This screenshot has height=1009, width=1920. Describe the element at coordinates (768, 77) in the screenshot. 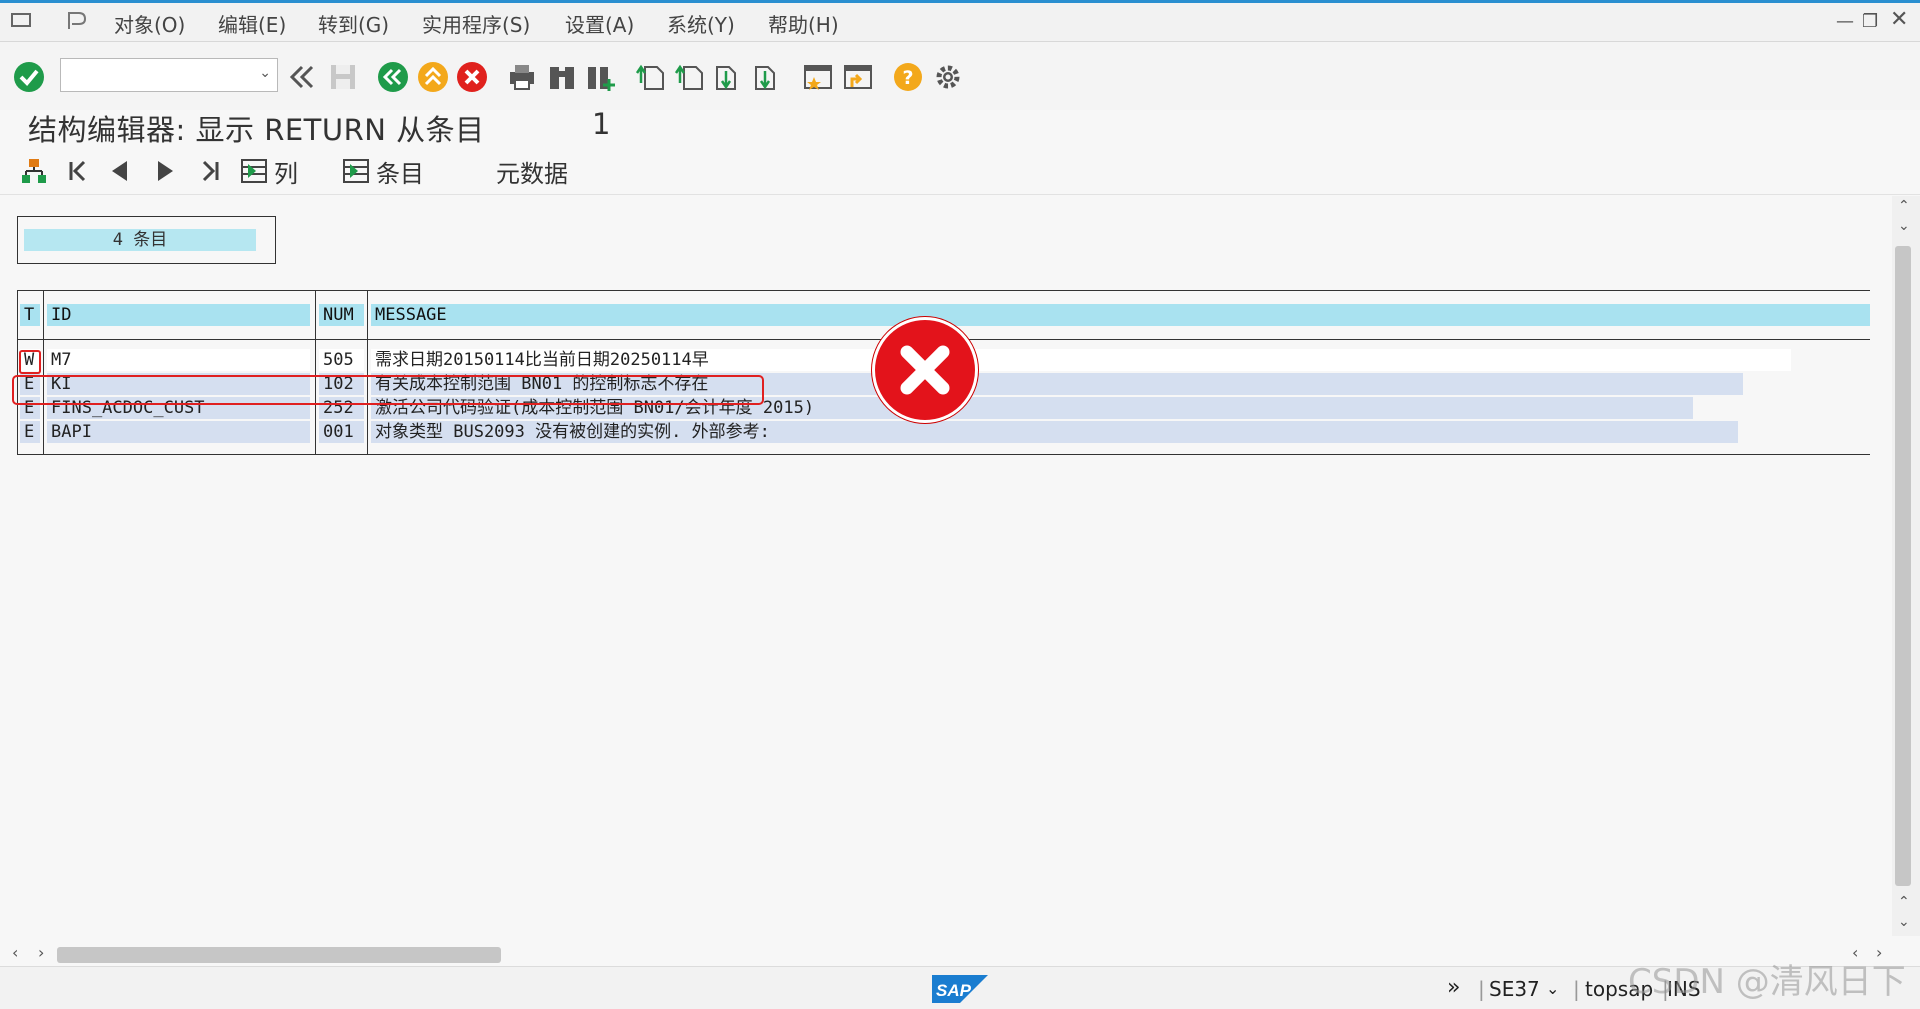

I see `last-page-icon` at that location.